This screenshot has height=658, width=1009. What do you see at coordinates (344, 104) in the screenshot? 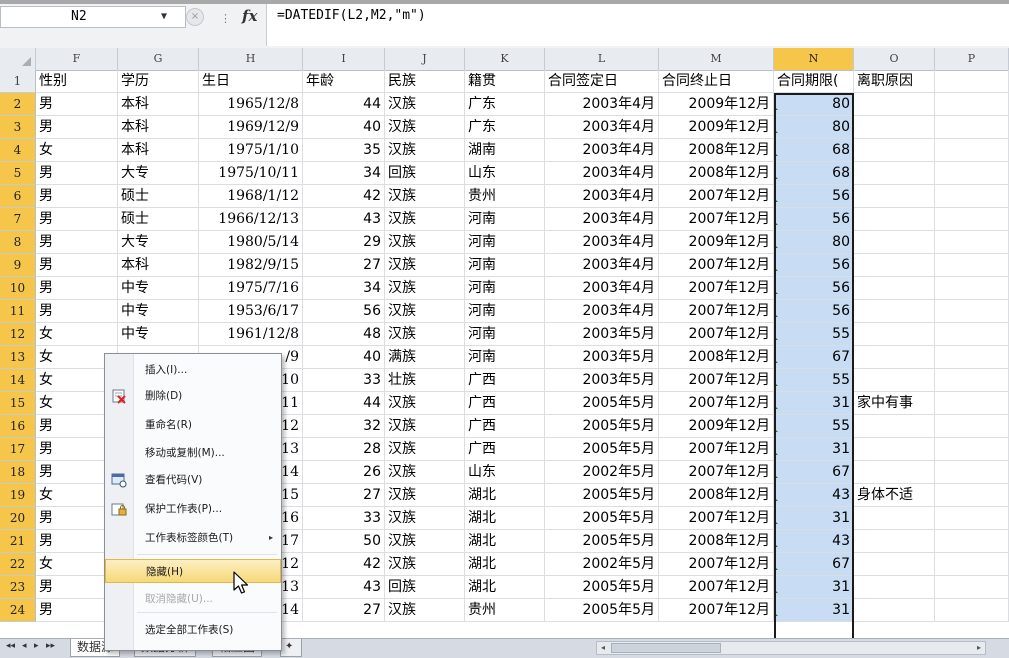
I see `cell-age: 44` at bounding box center [344, 104].